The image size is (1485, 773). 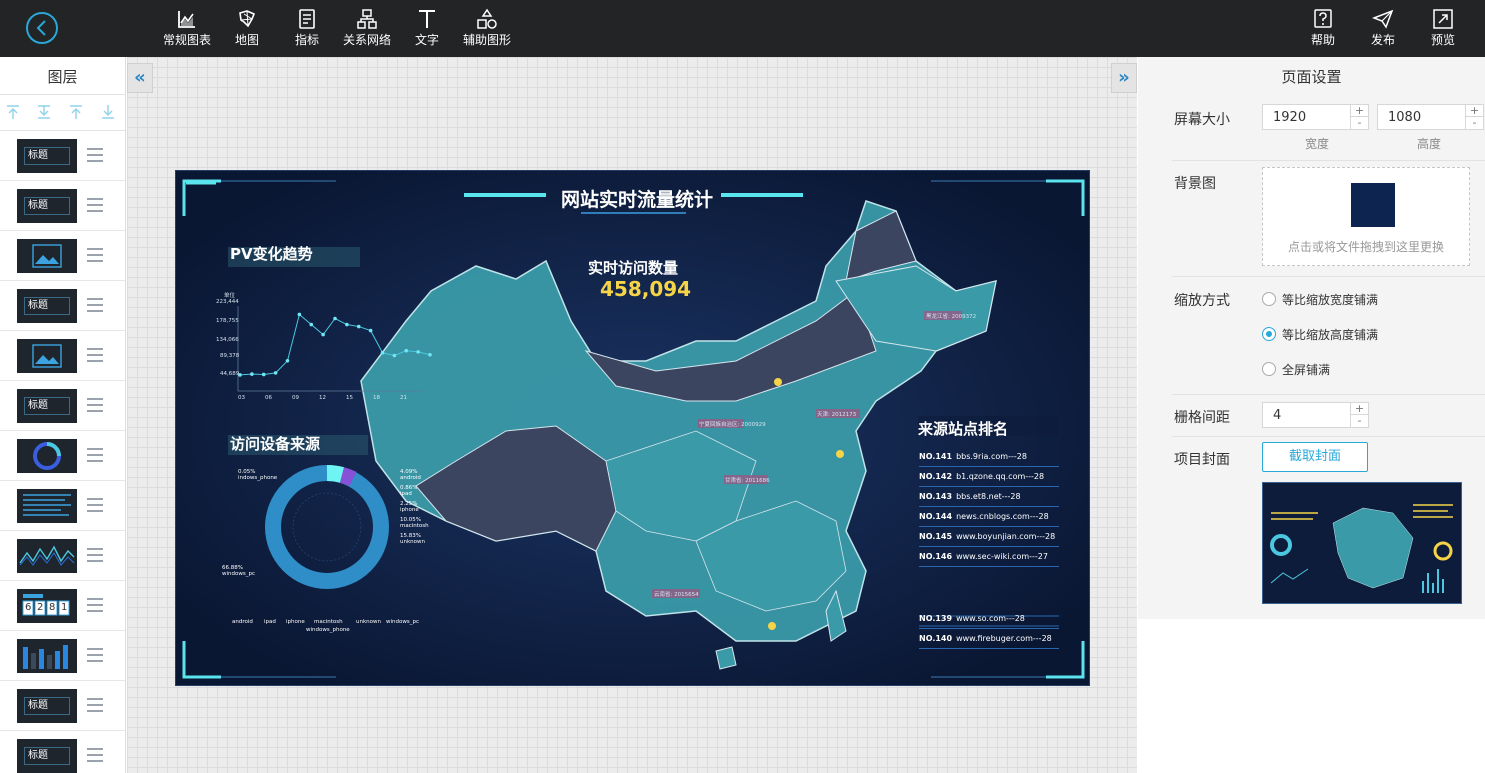 I want to click on height-input: 1080 + -, so click(x=1430, y=117).